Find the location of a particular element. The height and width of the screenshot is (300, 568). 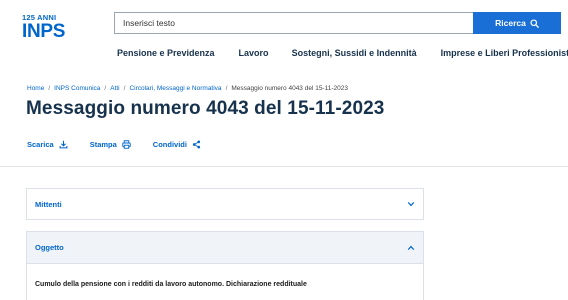

share-button: Condividi is located at coordinates (177, 144).